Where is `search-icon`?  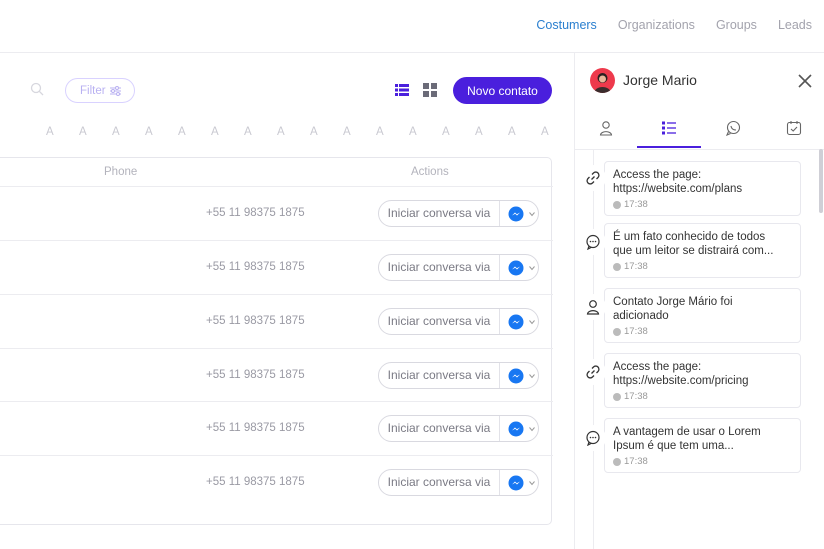 search-icon is located at coordinates (37, 89).